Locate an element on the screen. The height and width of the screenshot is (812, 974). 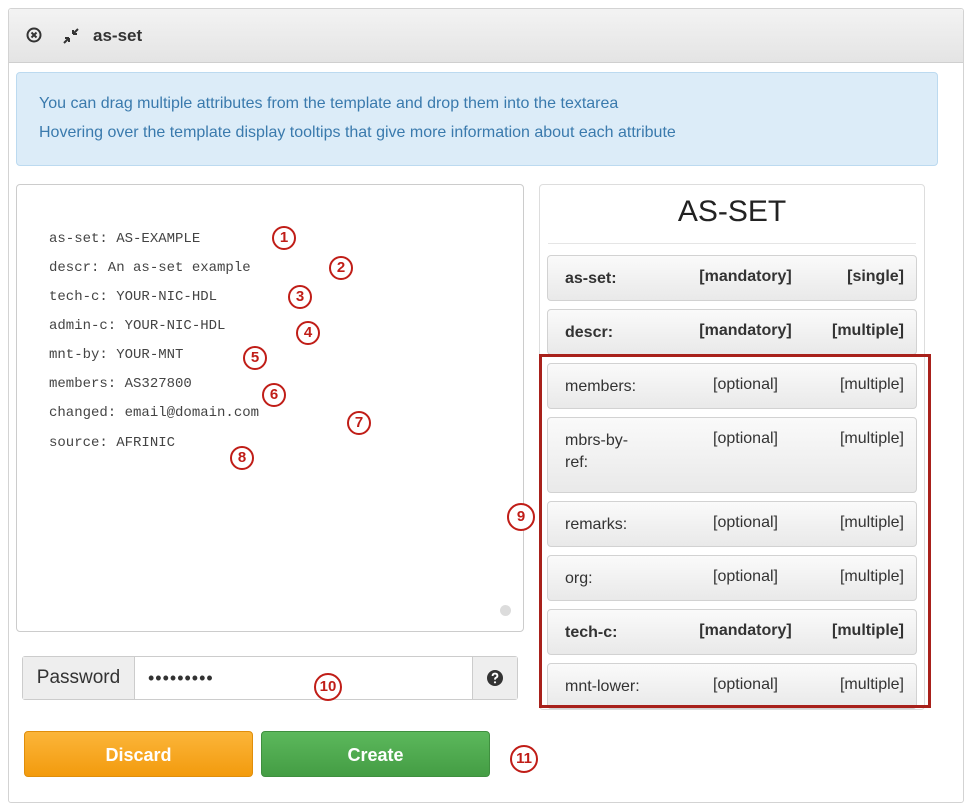
window-title: as-set is located at coordinates (118, 35).